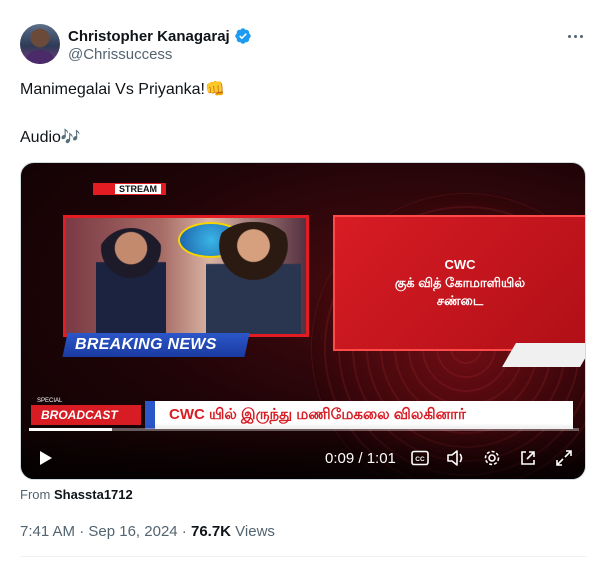 This screenshot has height=562, width=607. I want to click on headline-panel: CWC குக் வித் கோமாளியில் சண்டை, so click(459, 283).